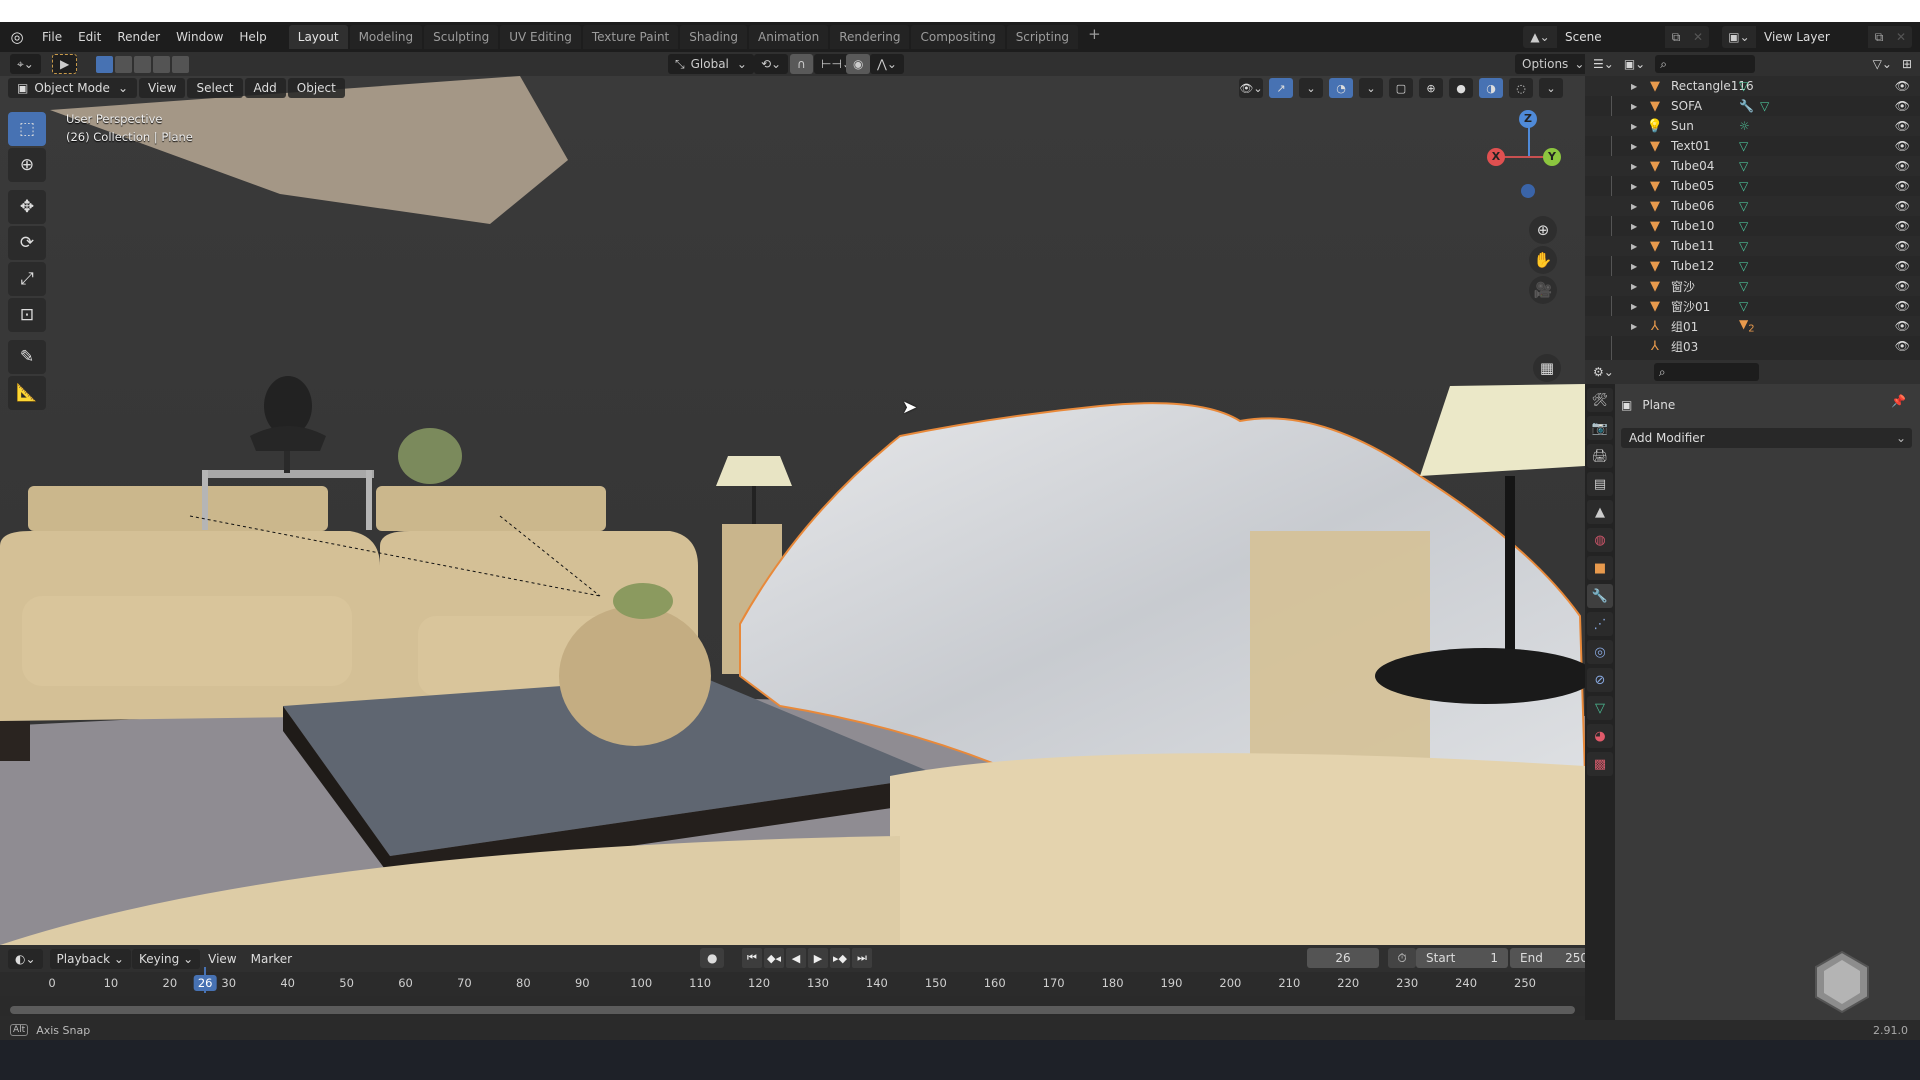 The width and height of the screenshot is (1920, 1080). What do you see at coordinates (1600, 428) in the screenshot?
I see `render-tab-icon: 📷` at bounding box center [1600, 428].